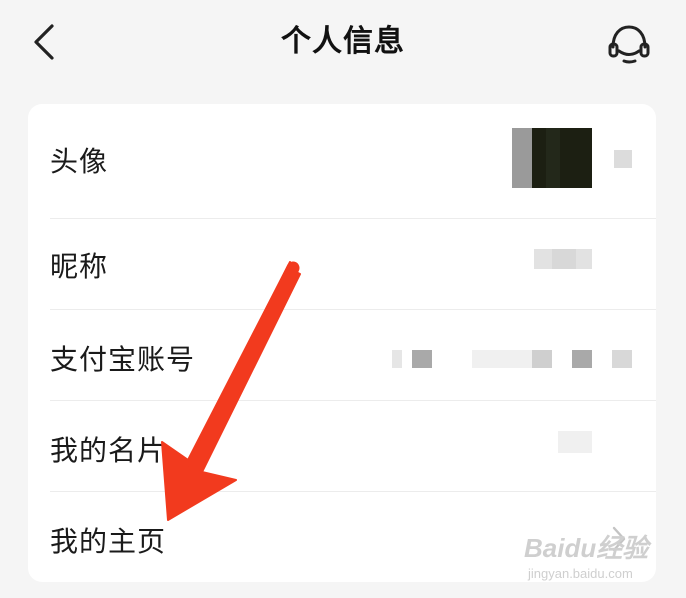 This screenshot has width=686, height=598. I want to click on page-title: 个人信息, so click(343, 41).